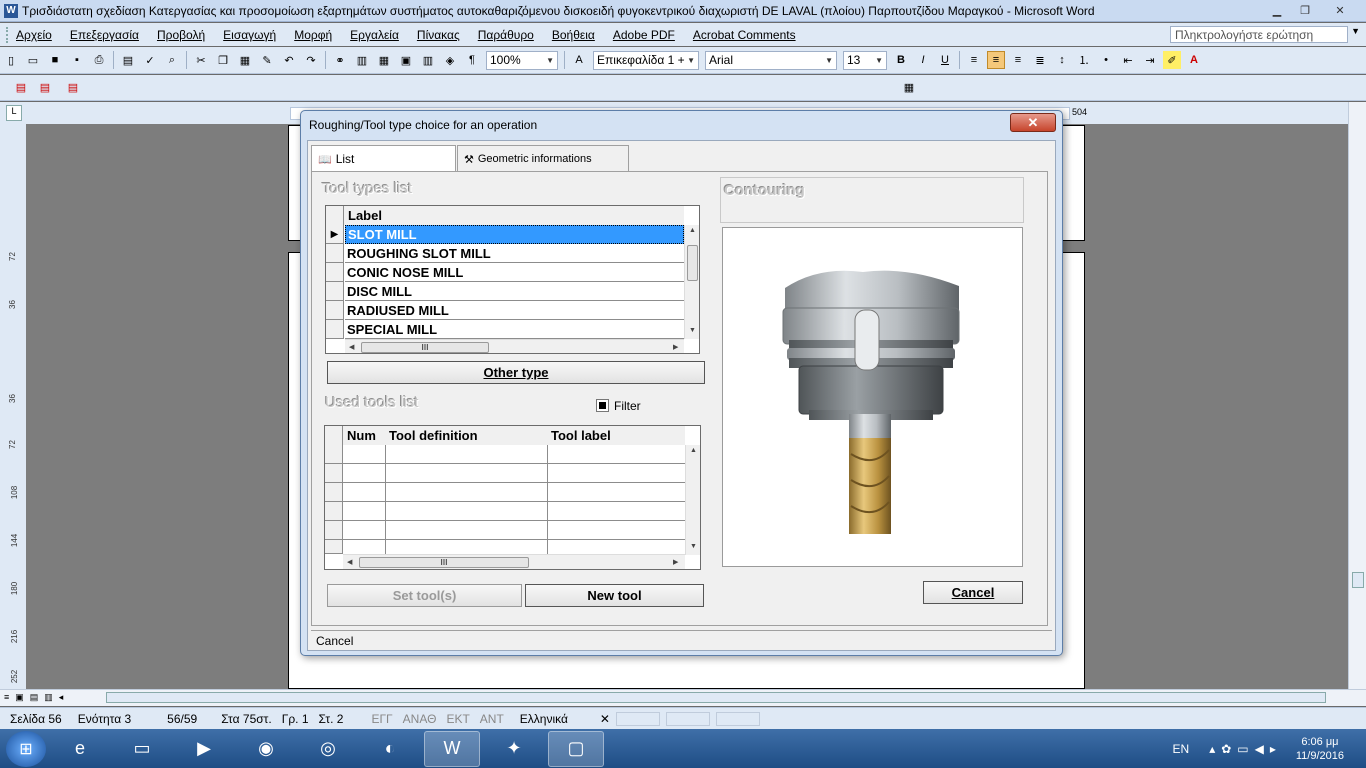 The image size is (1366, 768). What do you see at coordinates (438, 35) in the screenshot?
I see `menu-table: Πίνακας` at bounding box center [438, 35].